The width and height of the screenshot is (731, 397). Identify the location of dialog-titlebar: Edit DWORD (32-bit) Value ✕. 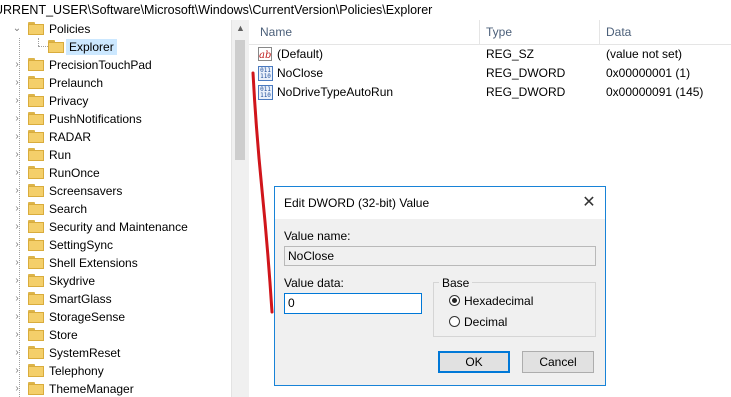
(440, 203).